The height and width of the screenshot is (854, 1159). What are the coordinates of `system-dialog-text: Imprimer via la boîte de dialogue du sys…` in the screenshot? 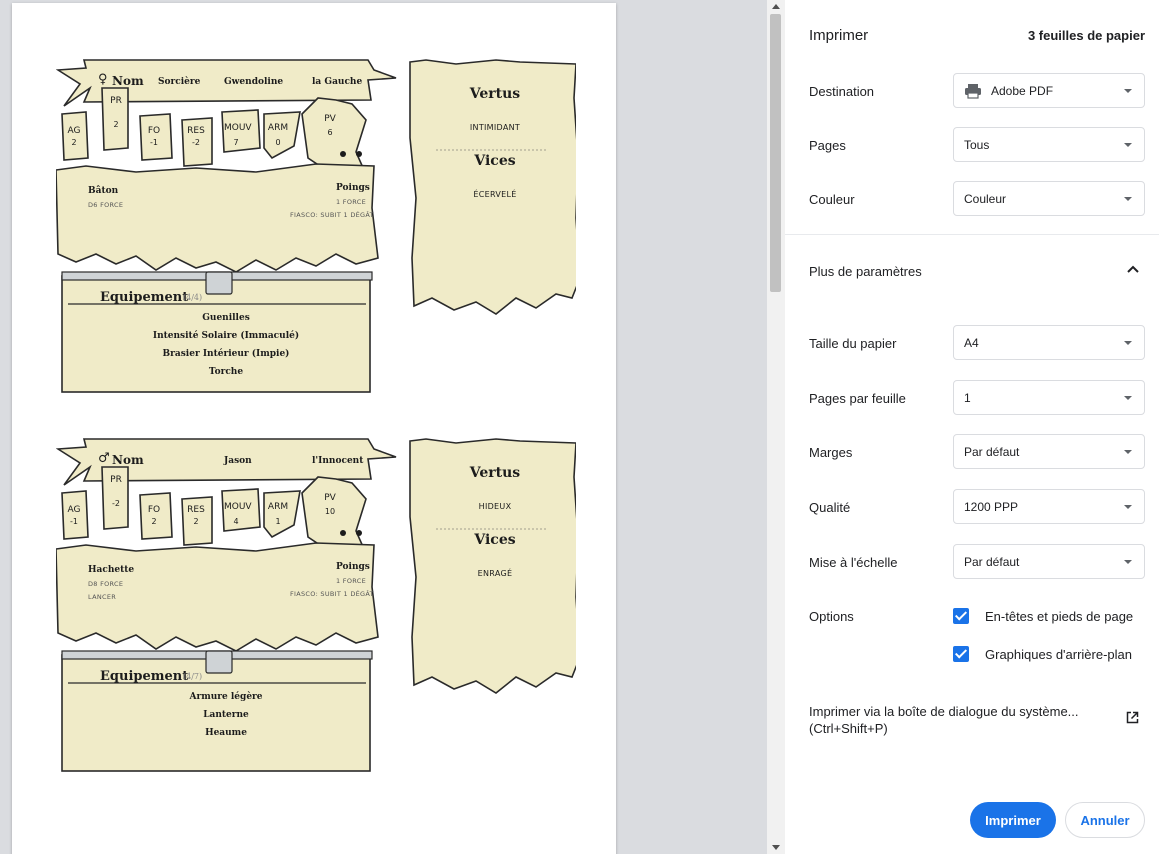 It's located at (944, 711).